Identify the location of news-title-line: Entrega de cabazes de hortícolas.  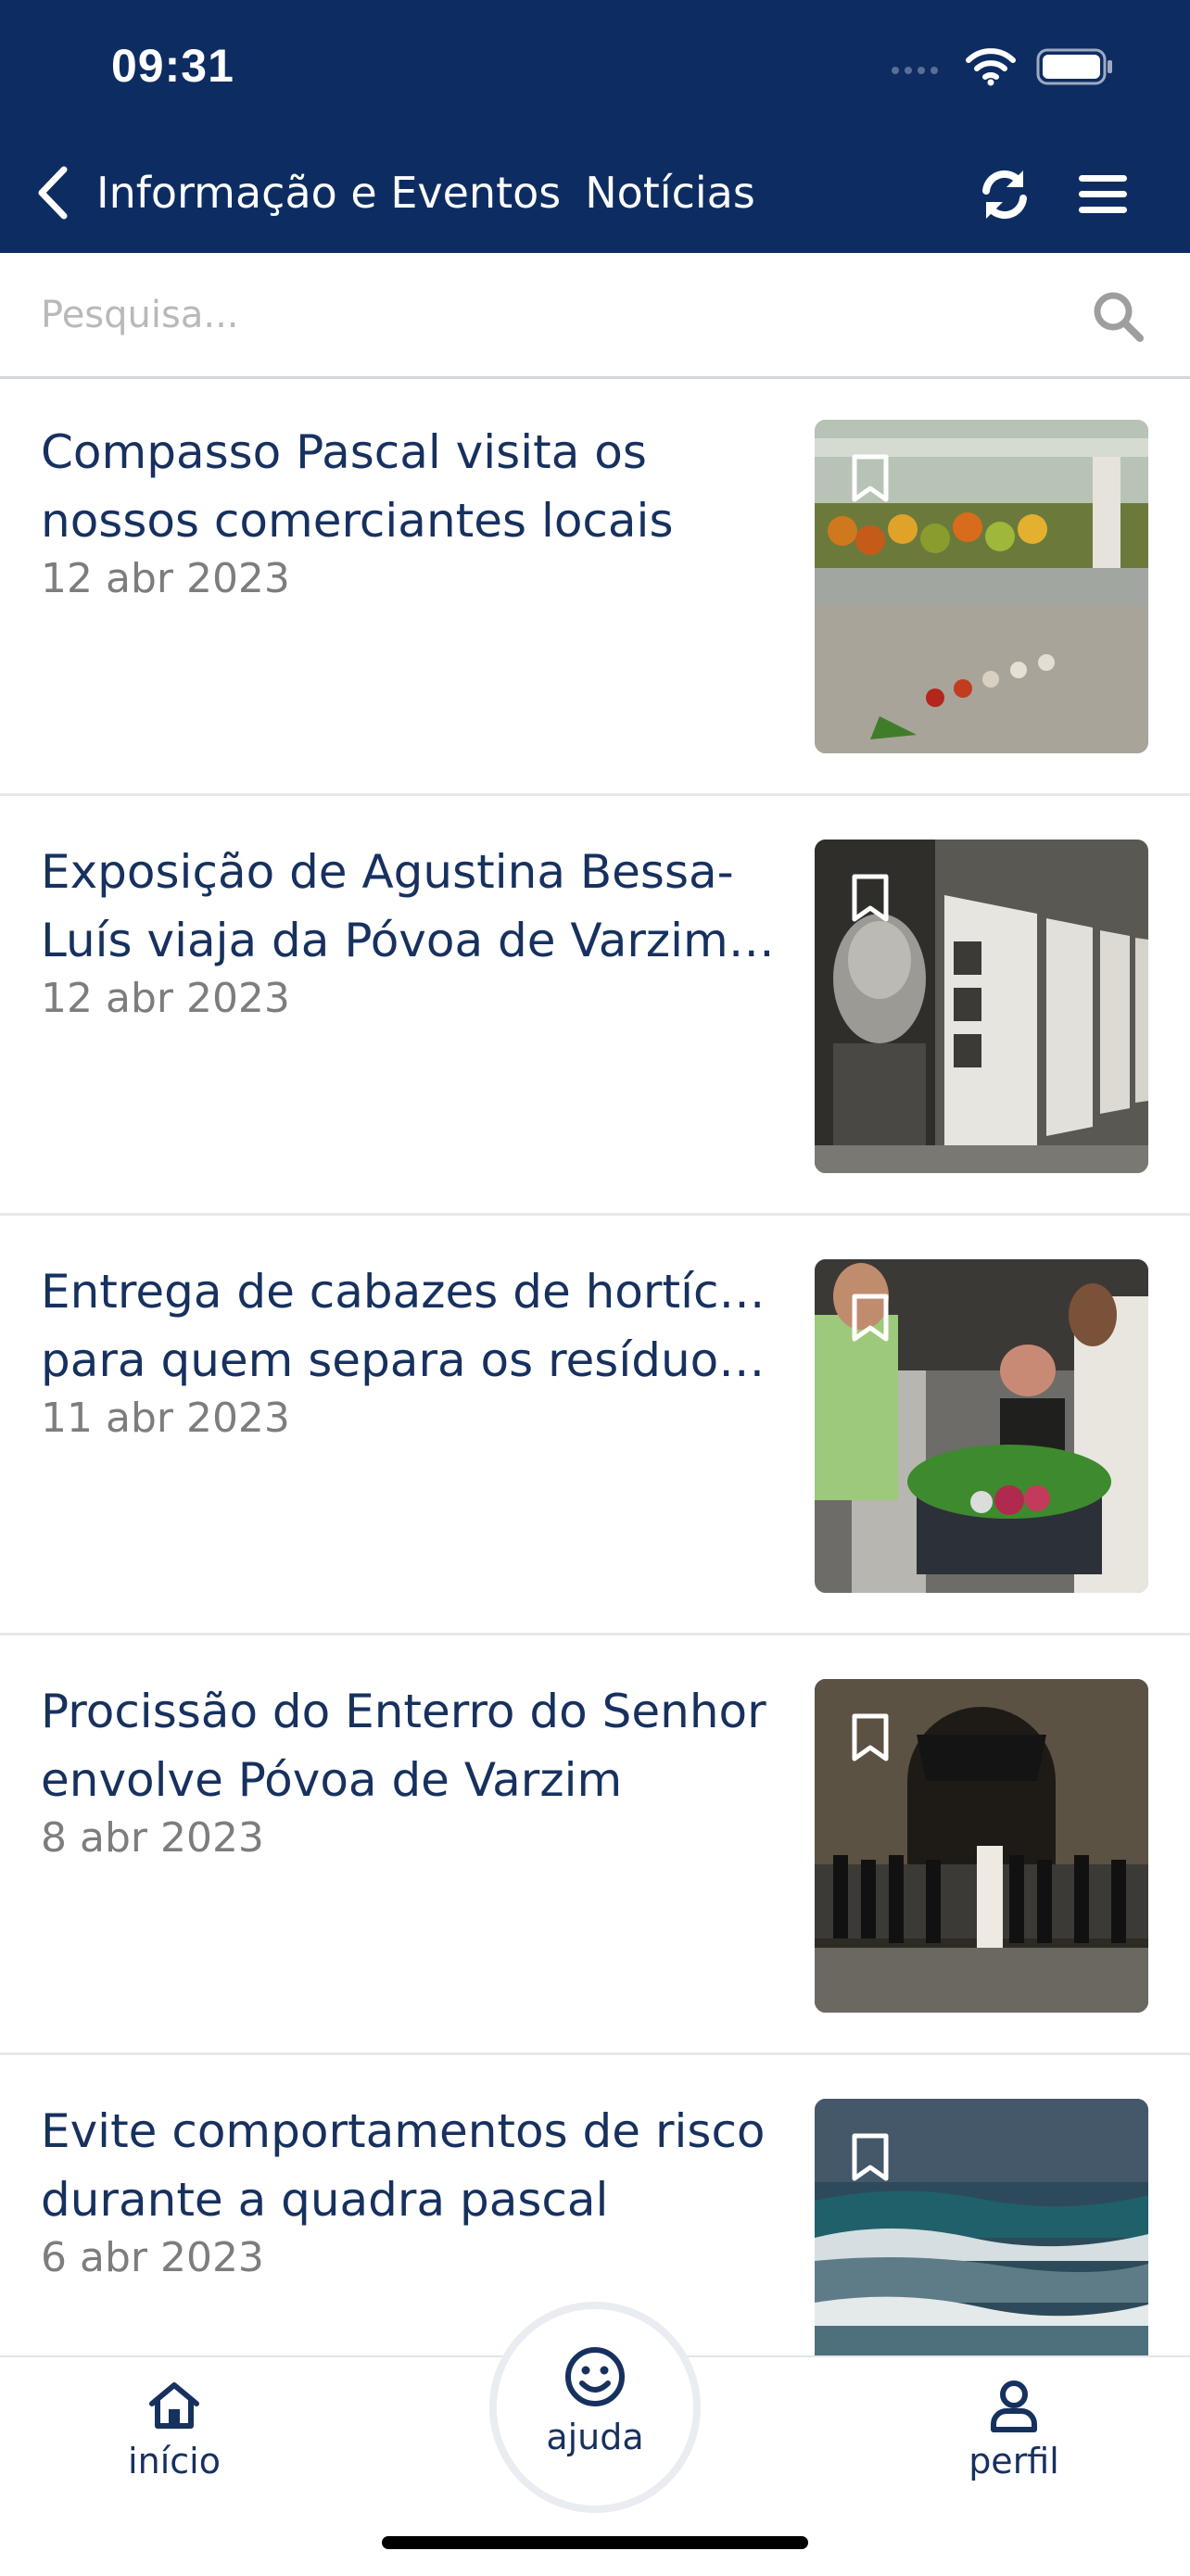
(411, 1292).